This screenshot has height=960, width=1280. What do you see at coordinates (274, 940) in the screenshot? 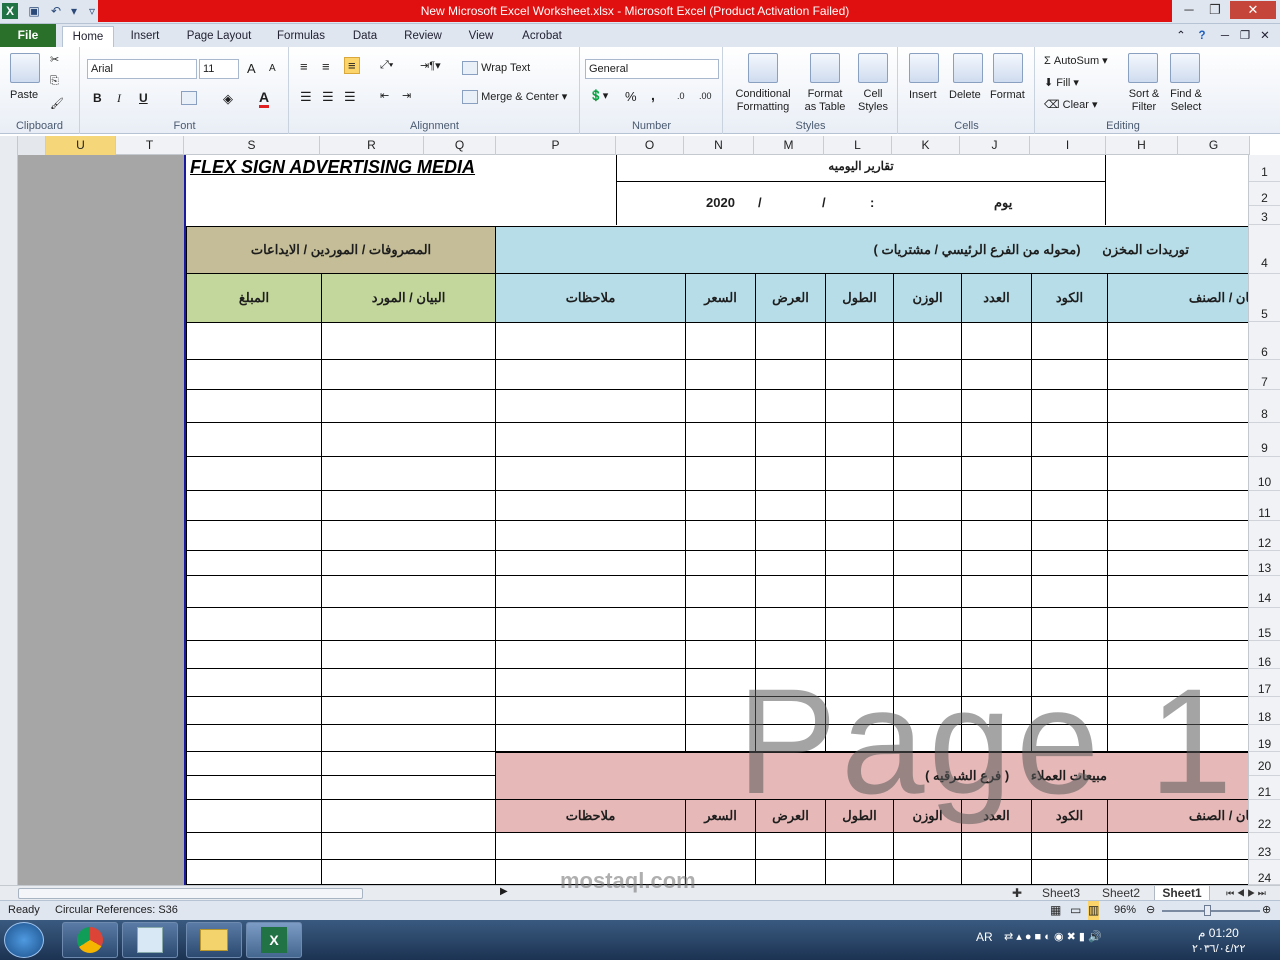
I see `excel-taskbar-button: X` at bounding box center [274, 940].